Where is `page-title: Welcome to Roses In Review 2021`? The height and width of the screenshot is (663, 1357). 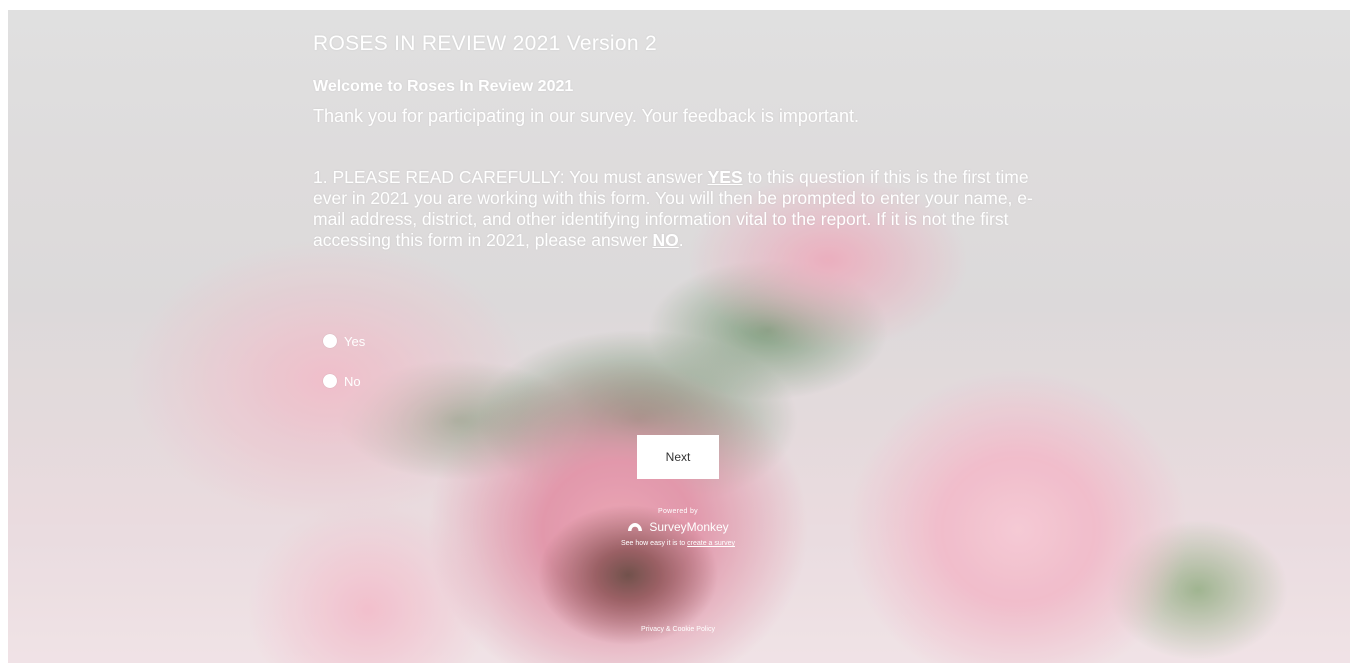
page-title: Welcome to Roses In Review 2021 is located at coordinates (443, 86).